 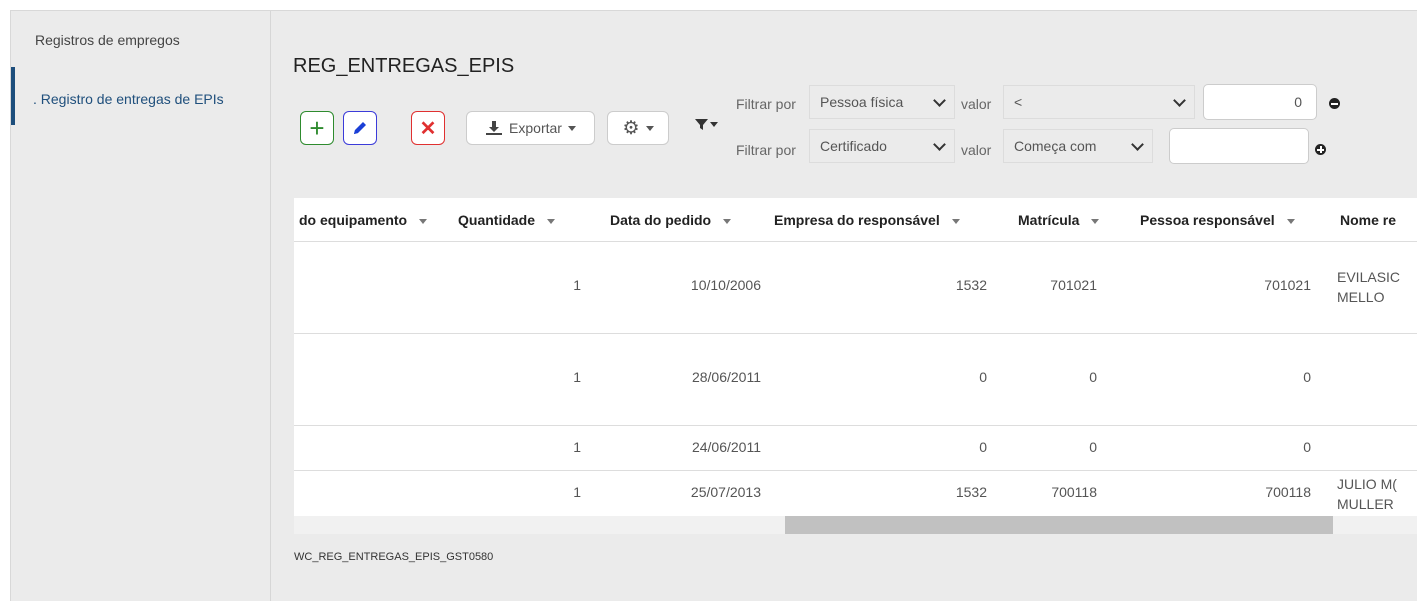 I want to click on delete-button: ✕, so click(x=428, y=128).